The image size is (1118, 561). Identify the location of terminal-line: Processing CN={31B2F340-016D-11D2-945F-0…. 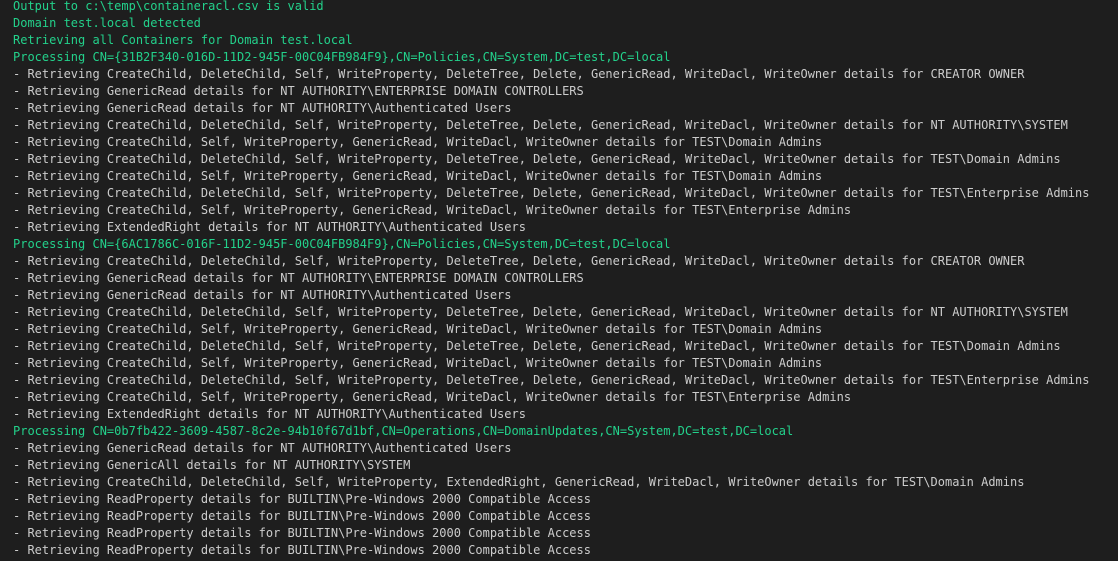
(342, 57).